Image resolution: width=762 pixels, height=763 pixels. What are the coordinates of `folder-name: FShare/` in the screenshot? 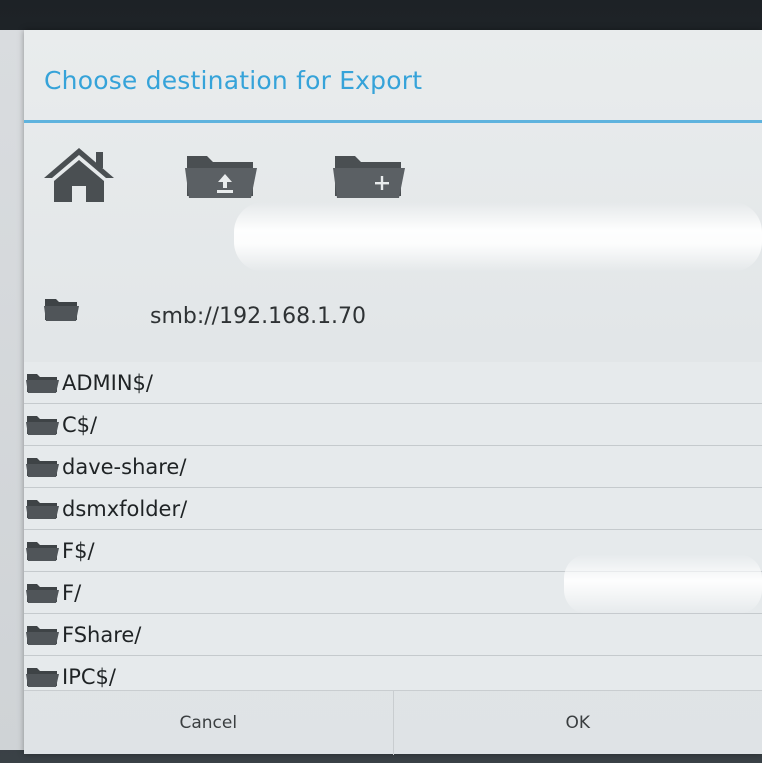 It's located at (102, 634).